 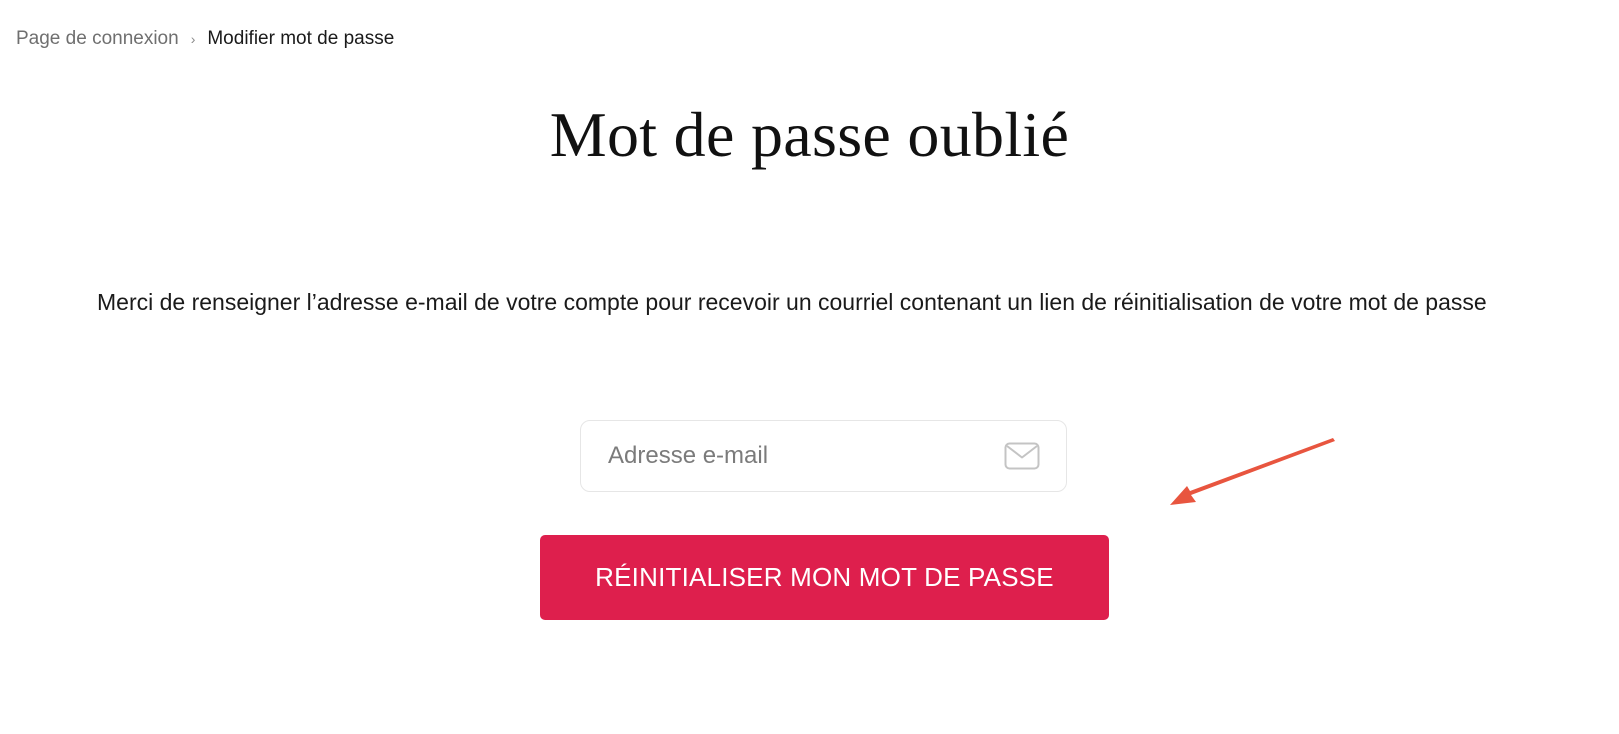 What do you see at coordinates (809, 134) in the screenshot?
I see `page-title: Mot de passe oublié` at bounding box center [809, 134].